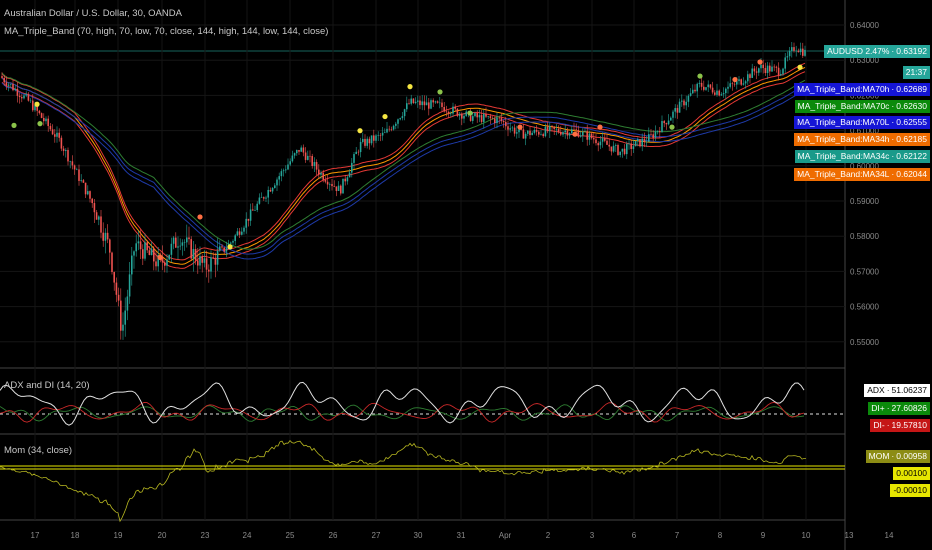  Describe the element at coordinates (205, 535) in the screenshot. I see `time-tick-label: 23` at that location.